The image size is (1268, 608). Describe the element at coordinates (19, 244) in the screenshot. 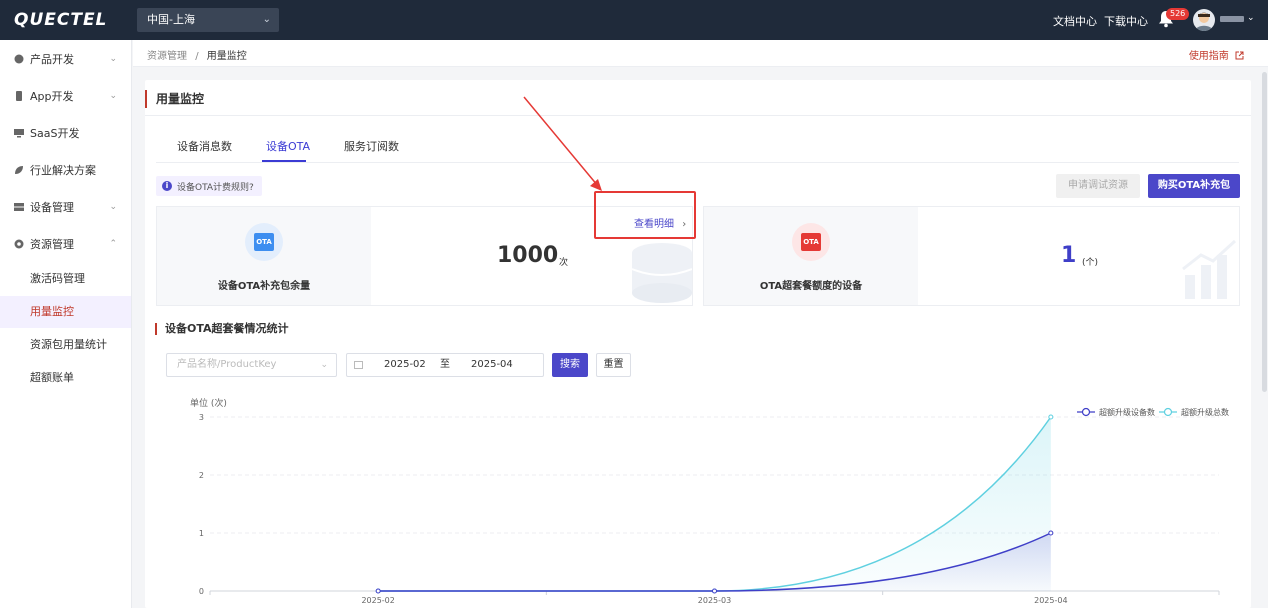

I see `resource-icon` at that location.